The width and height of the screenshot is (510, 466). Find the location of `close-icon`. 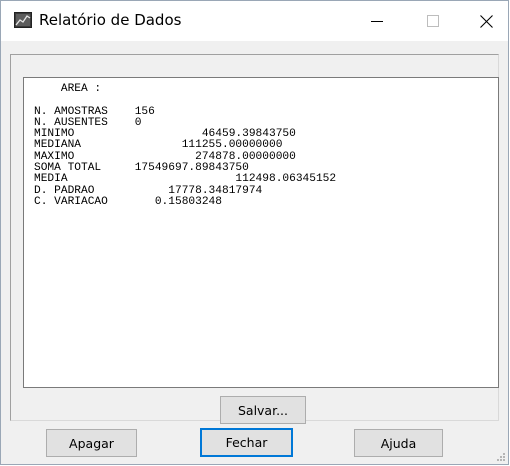

close-icon is located at coordinates (486, 21).